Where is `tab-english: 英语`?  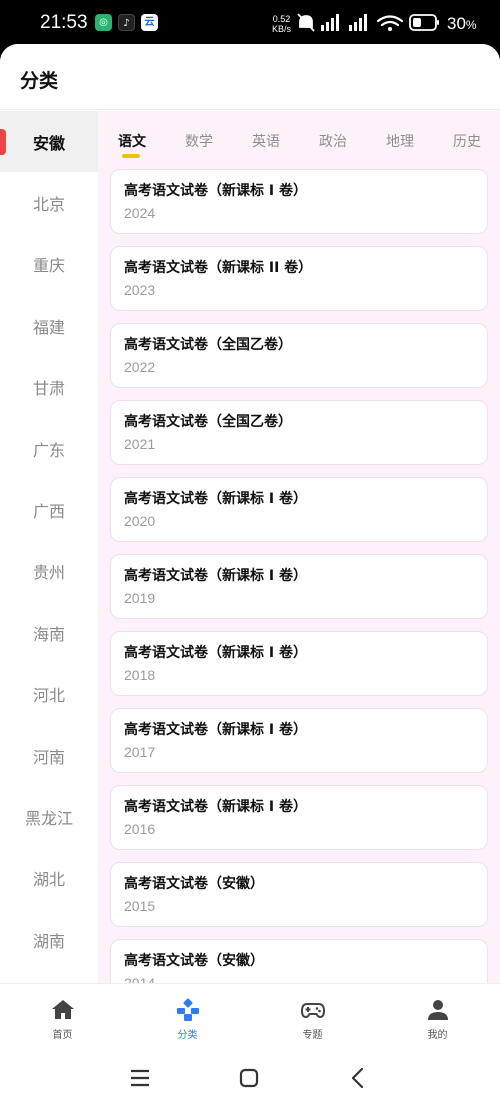
tab-english: 英语 is located at coordinates (266, 141).